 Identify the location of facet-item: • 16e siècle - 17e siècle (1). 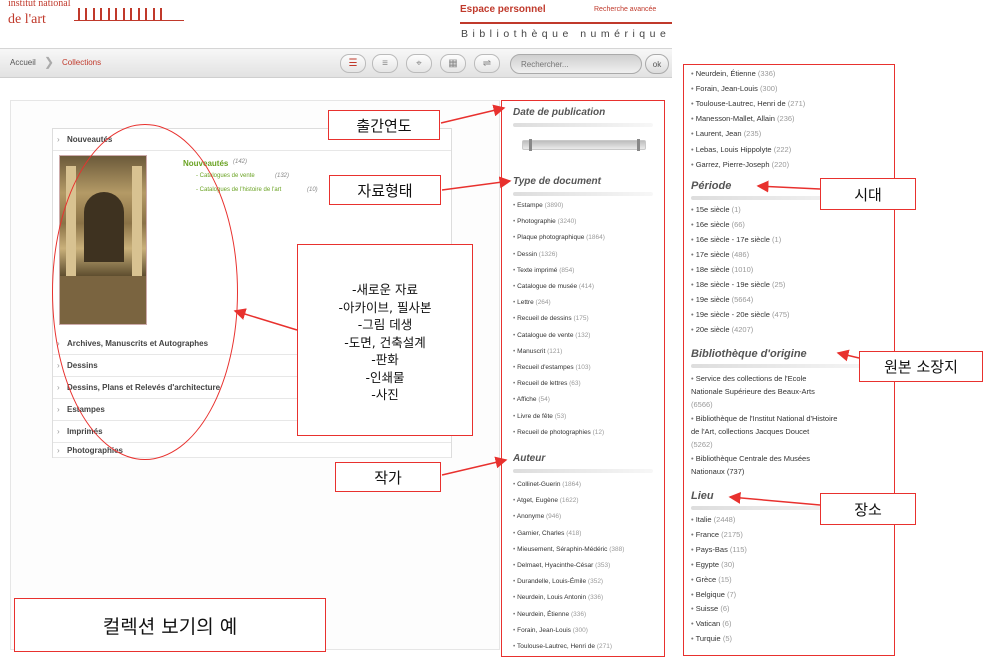
(736, 239).